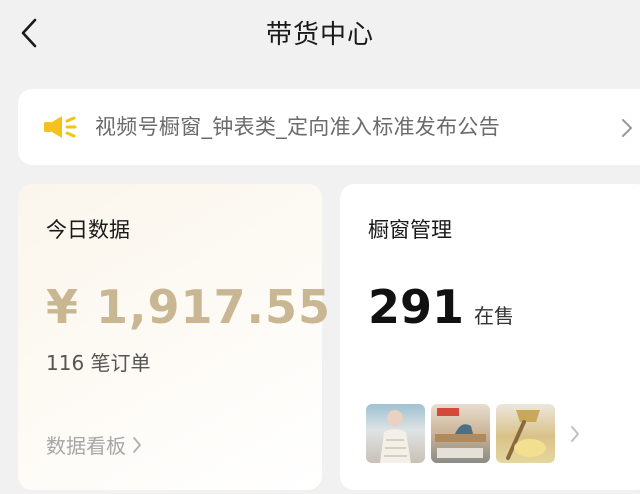  I want to click on page-title: 带货中心, so click(319, 35).